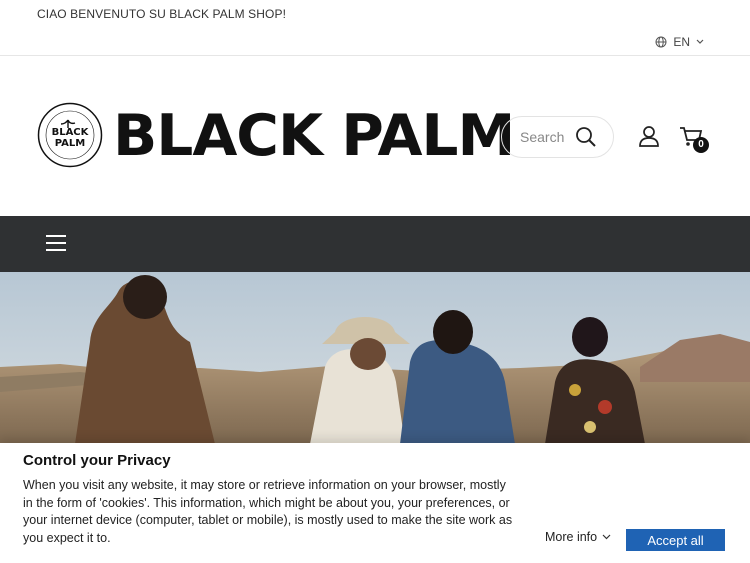  I want to click on search-icon, so click(586, 137).